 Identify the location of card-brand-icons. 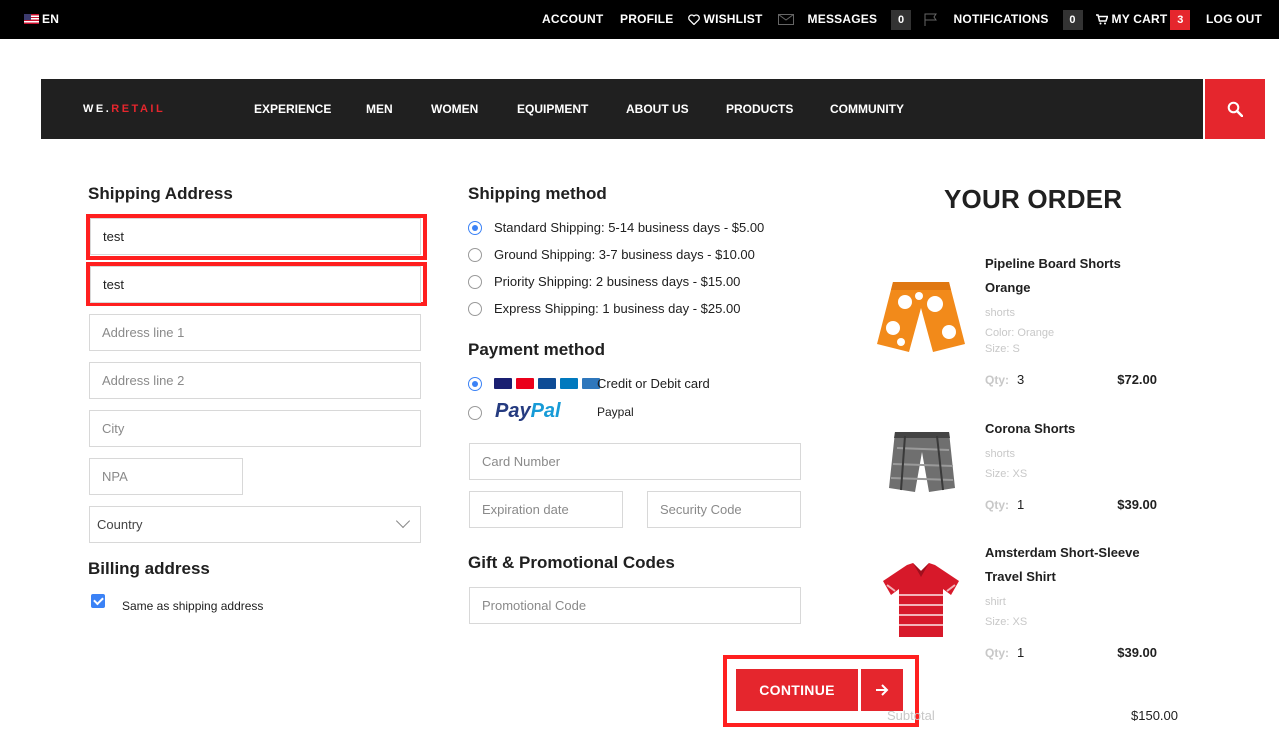
(547, 383).